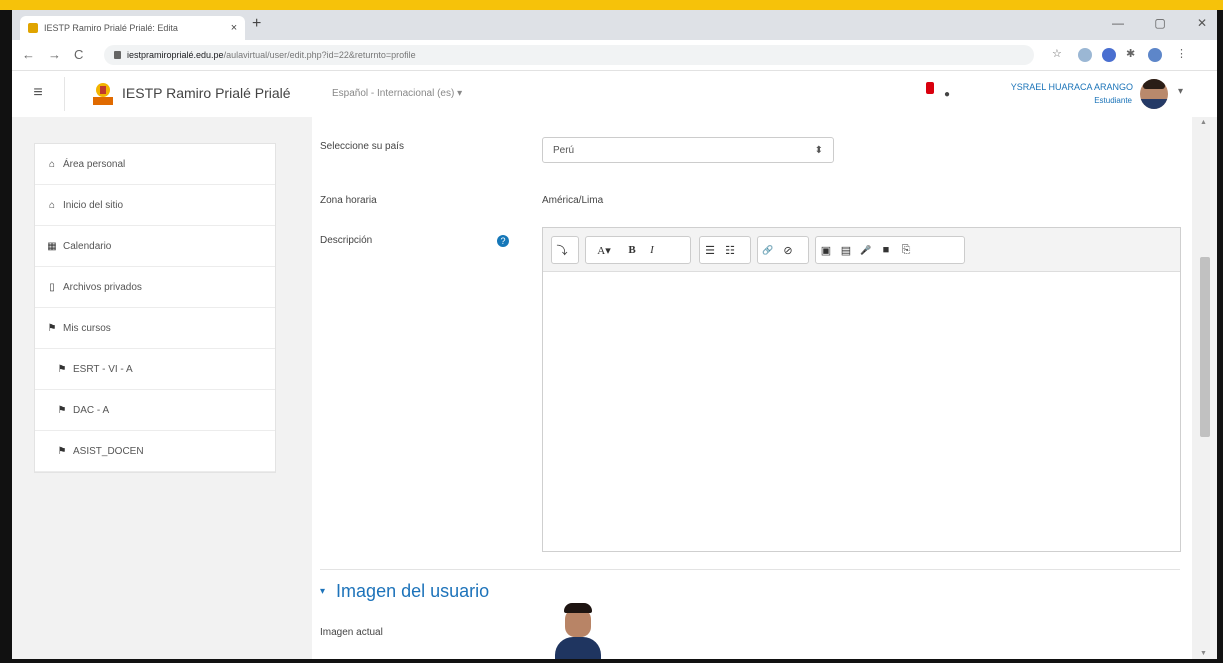 This screenshot has height=663, width=1223. Describe the element at coordinates (87, 246) in the screenshot. I see `sidebar-item-label: Calendario` at that location.